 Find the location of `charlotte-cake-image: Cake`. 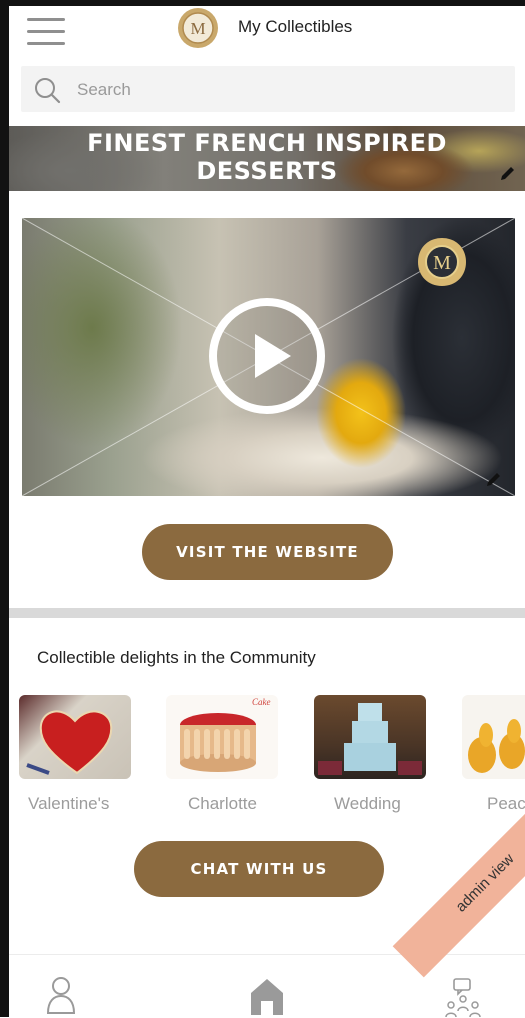

charlotte-cake-image: Cake is located at coordinates (225, 734).